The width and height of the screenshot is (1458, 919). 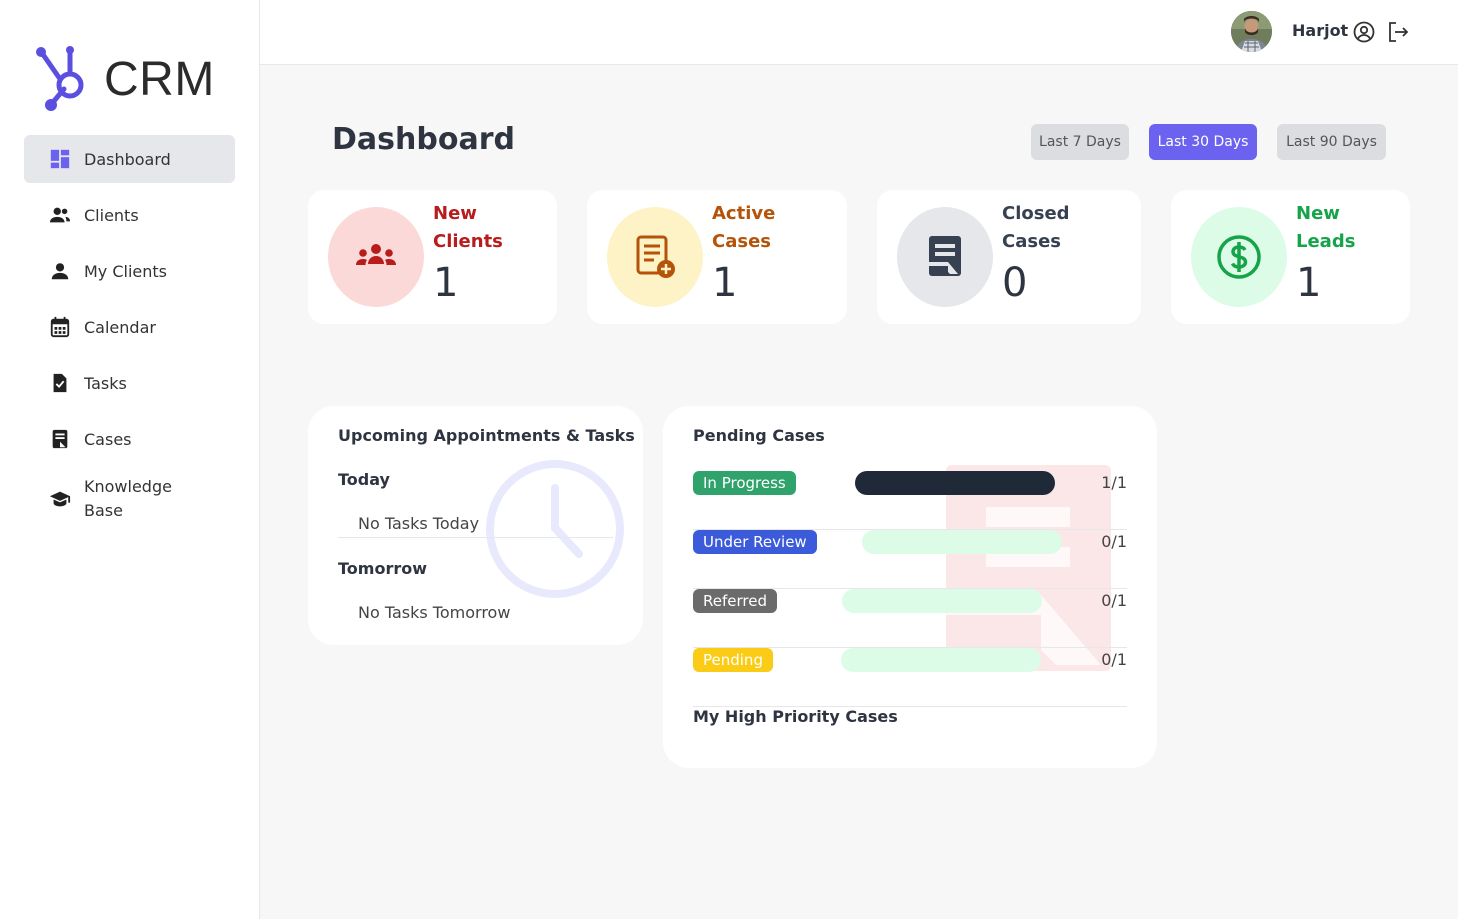 What do you see at coordinates (105, 383) in the screenshot?
I see `sidebar-item-label: Tasks` at bounding box center [105, 383].